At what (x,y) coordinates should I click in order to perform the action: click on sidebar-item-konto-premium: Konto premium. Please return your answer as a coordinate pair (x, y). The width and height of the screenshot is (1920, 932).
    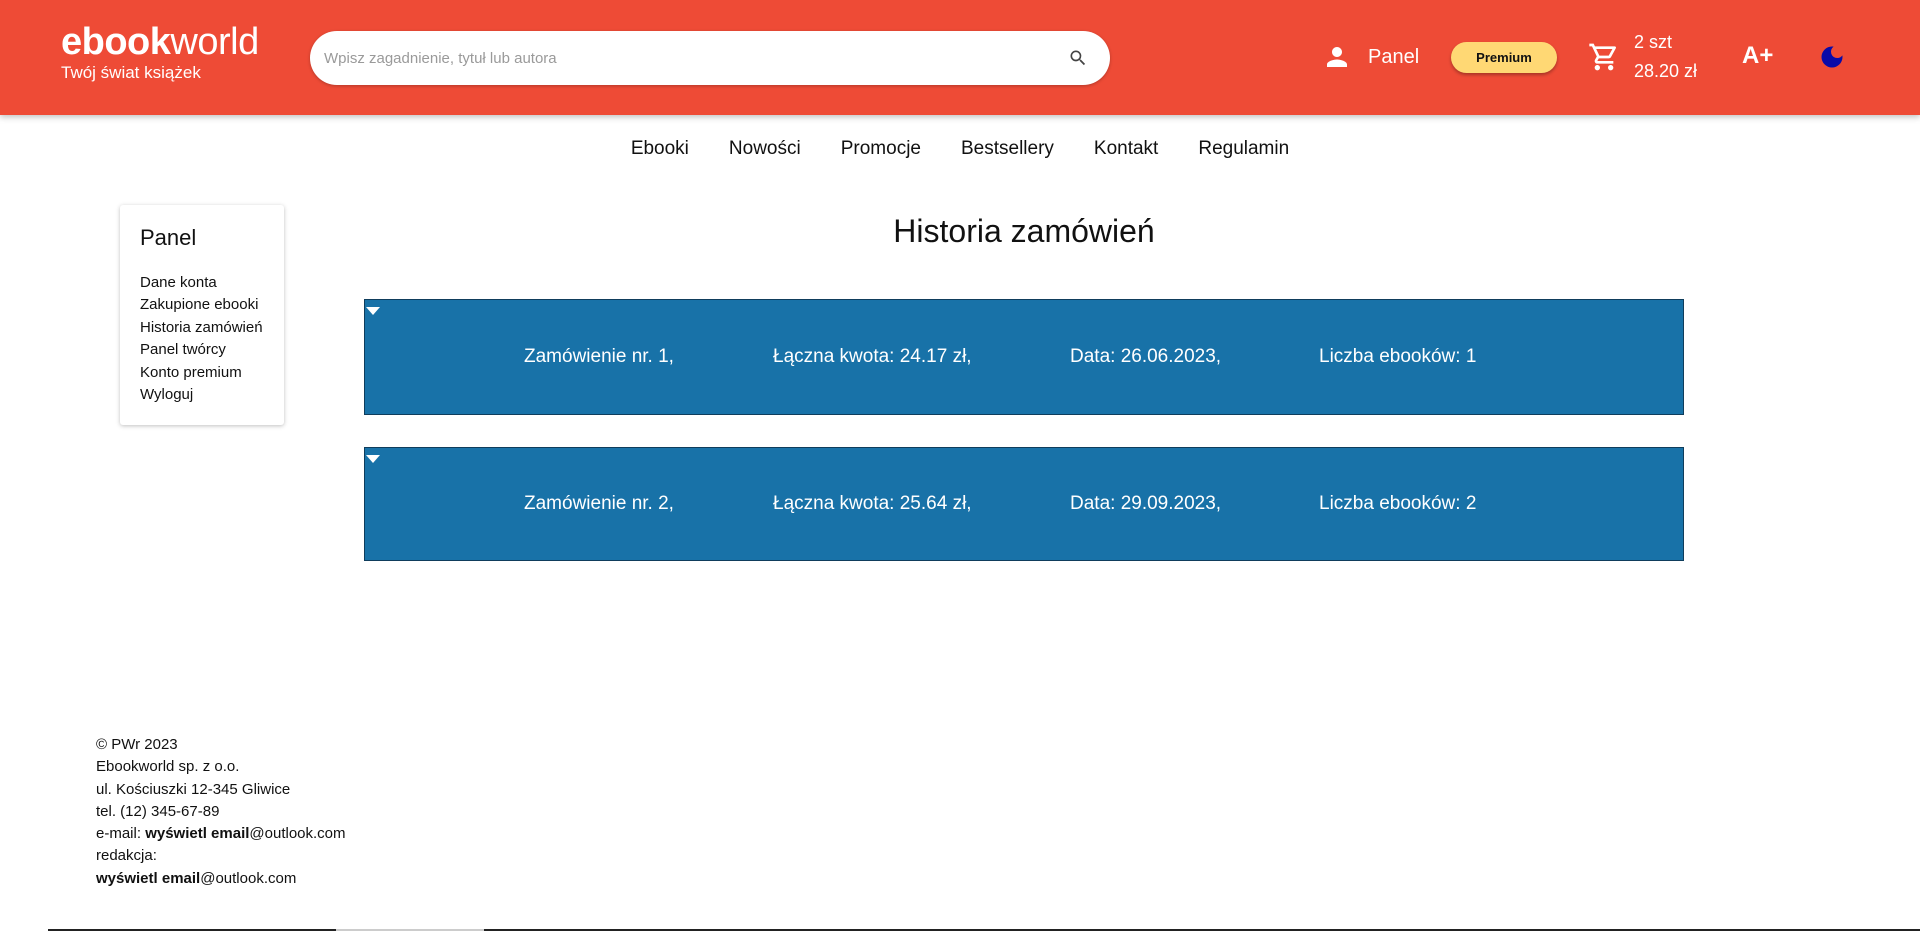
    Looking at the image, I should click on (212, 373).